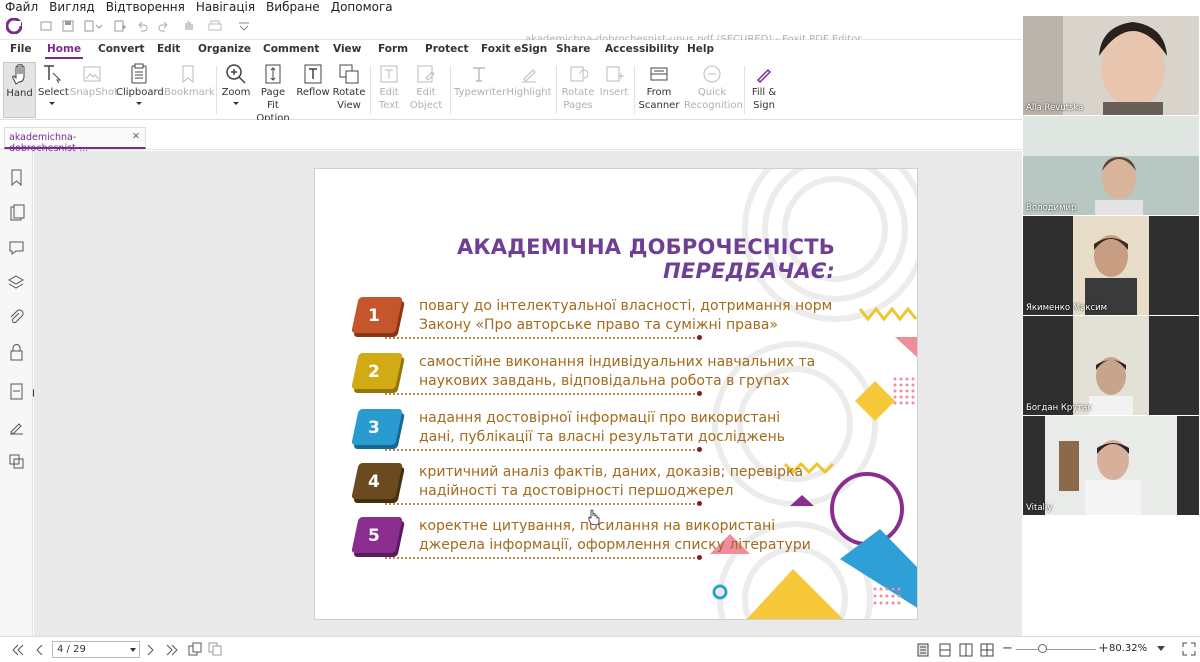 The height and width of the screenshot is (662, 1200). Describe the element at coordinates (16, 282) in the screenshot. I see `layers-icon` at that location.